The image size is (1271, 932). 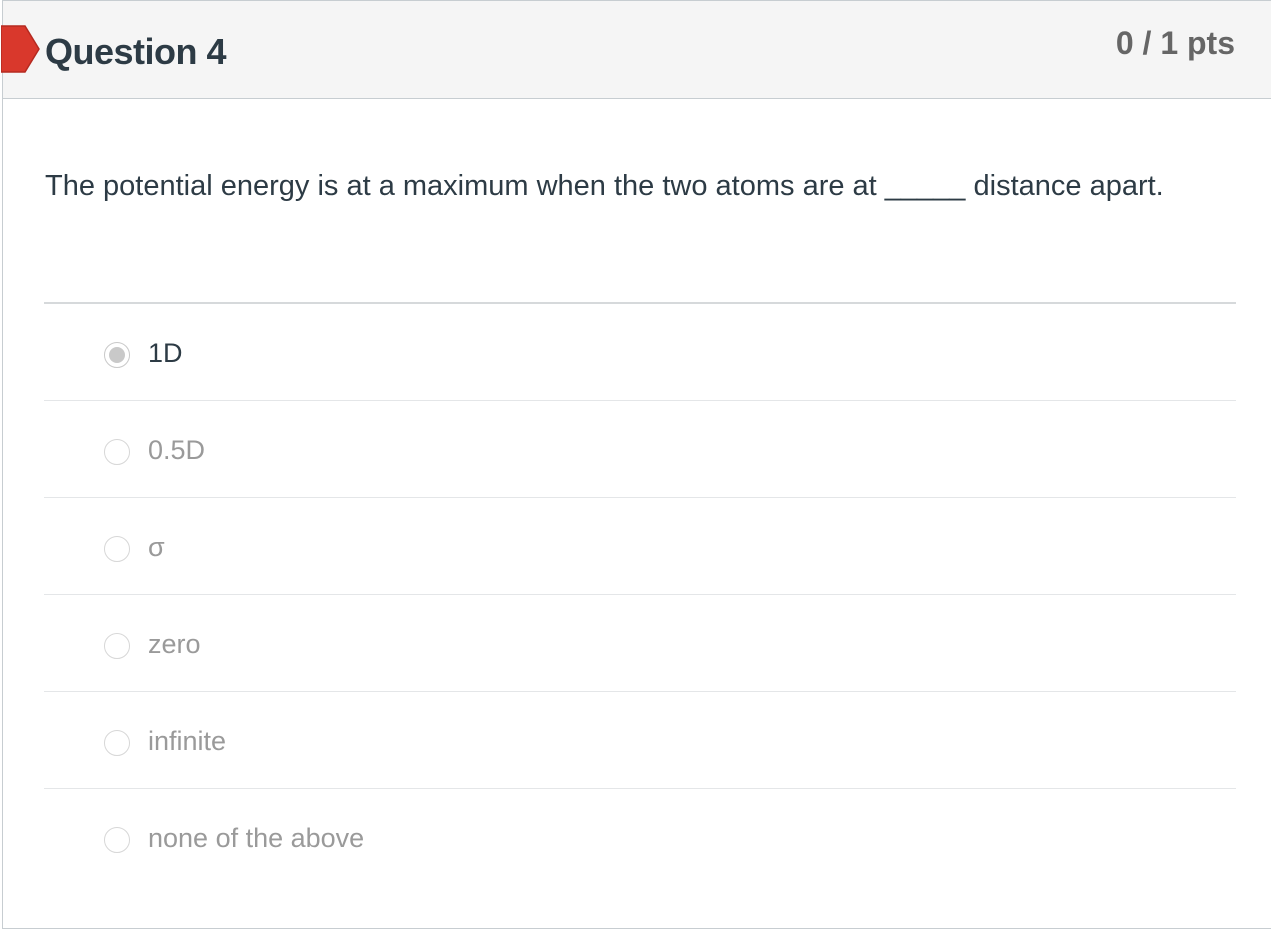 I want to click on answer-label: 1D, so click(x=165, y=353).